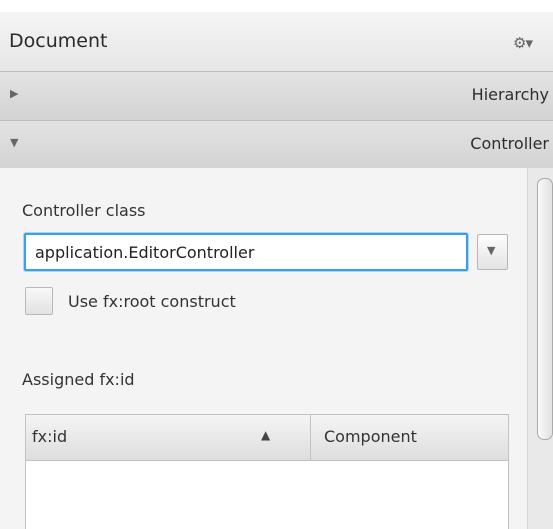 This screenshot has width=553, height=529. I want to click on hierarchy-section-label: Hierarchy, so click(510, 94).